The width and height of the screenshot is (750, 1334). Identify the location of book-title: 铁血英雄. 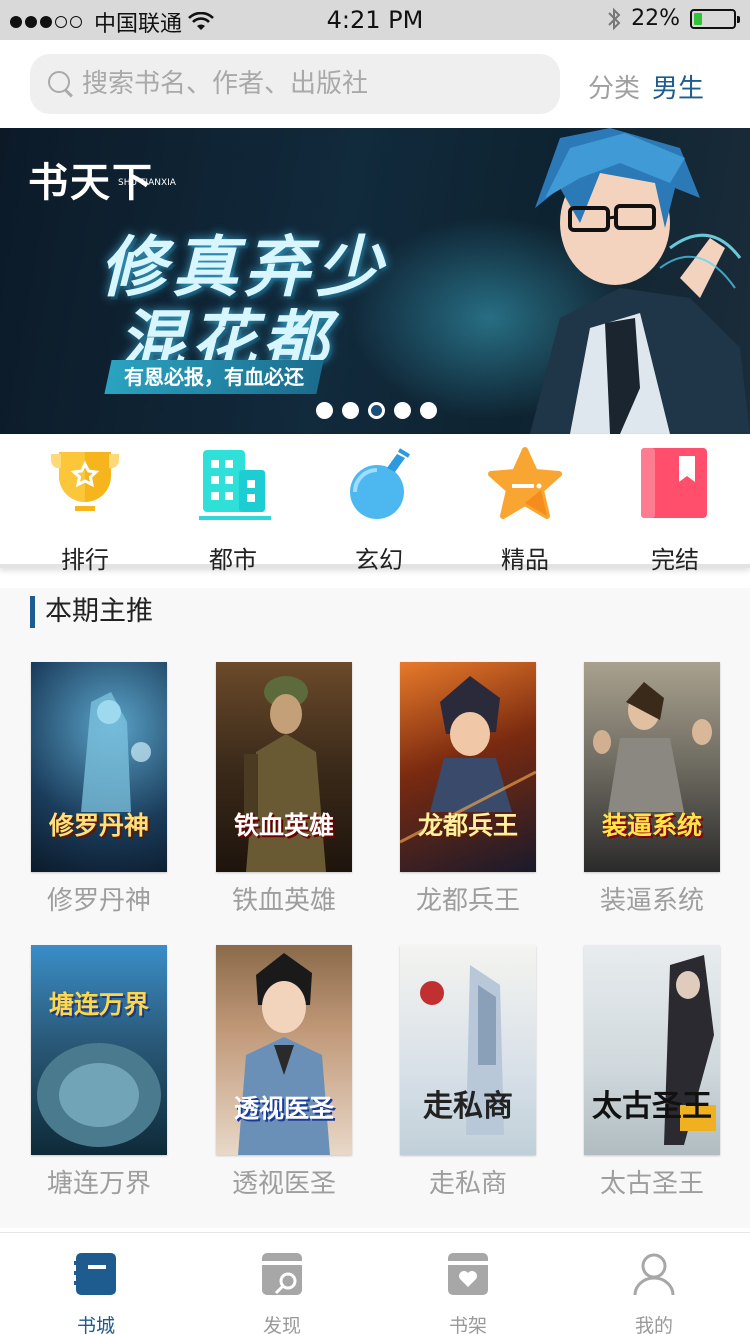
(284, 898).